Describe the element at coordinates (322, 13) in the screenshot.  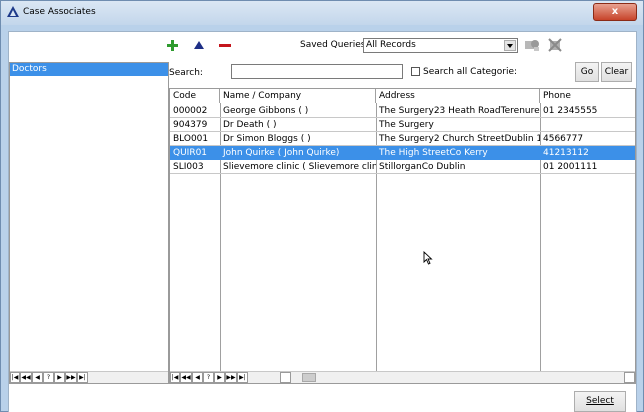
I see `title-bar: Case Associates x` at that location.